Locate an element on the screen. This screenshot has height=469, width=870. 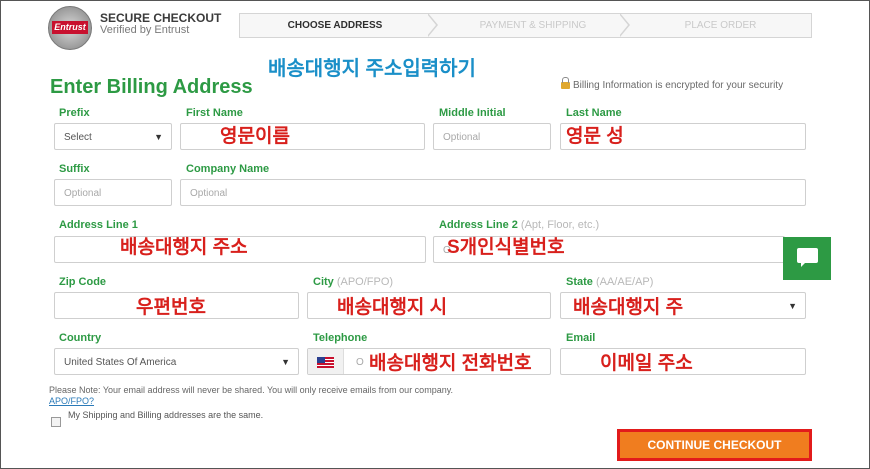
overlay-address2: S개인식별번호 is located at coordinates (506, 247).